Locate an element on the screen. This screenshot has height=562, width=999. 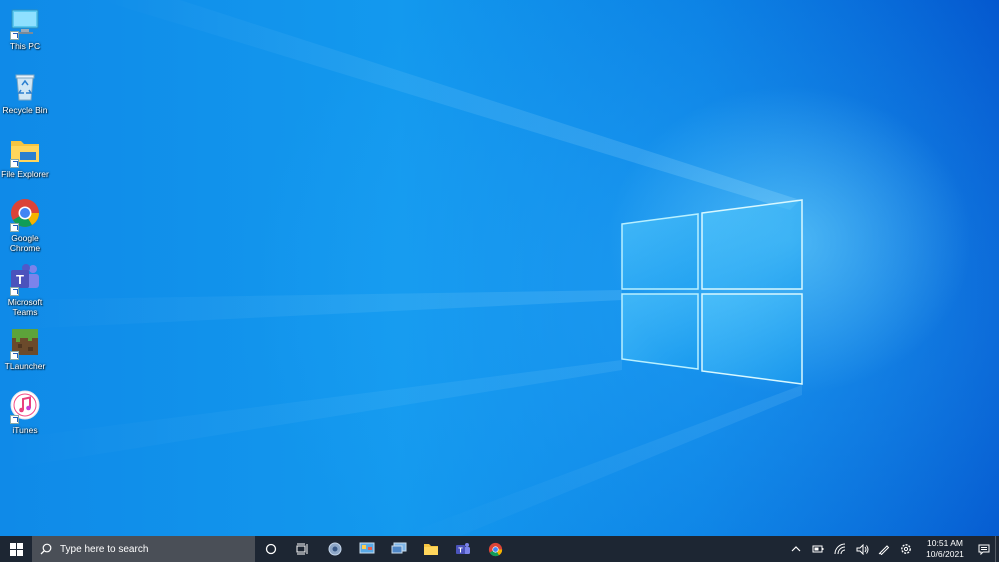
windows-icon is located at coordinates (16, 549).